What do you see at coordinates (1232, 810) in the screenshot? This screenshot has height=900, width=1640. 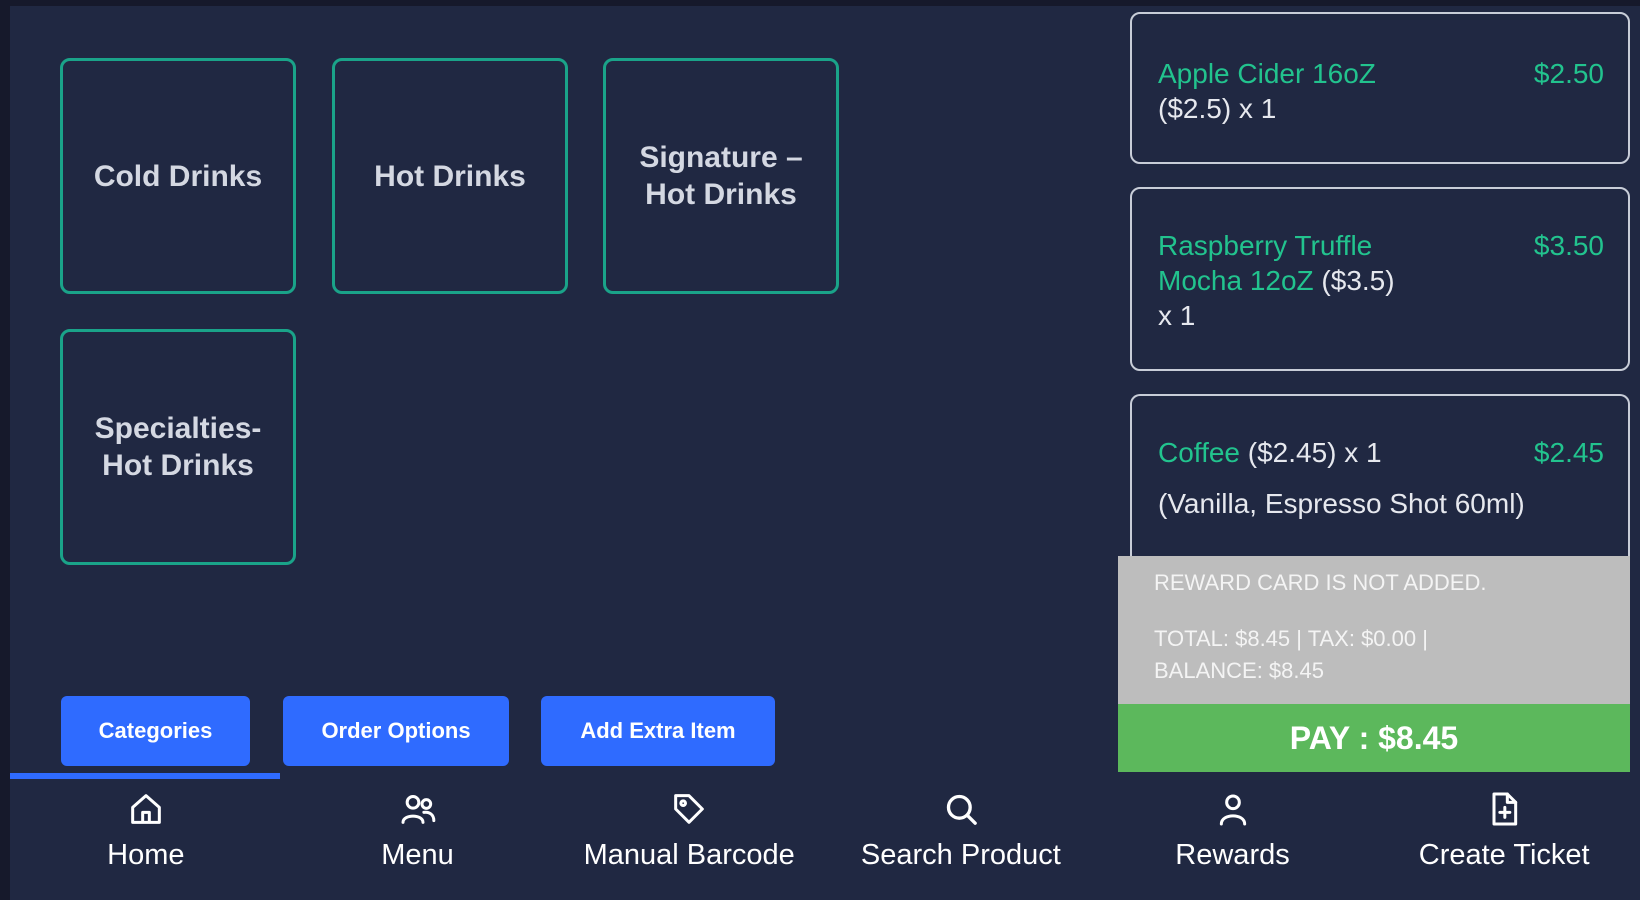 I see `user-icon` at bounding box center [1232, 810].